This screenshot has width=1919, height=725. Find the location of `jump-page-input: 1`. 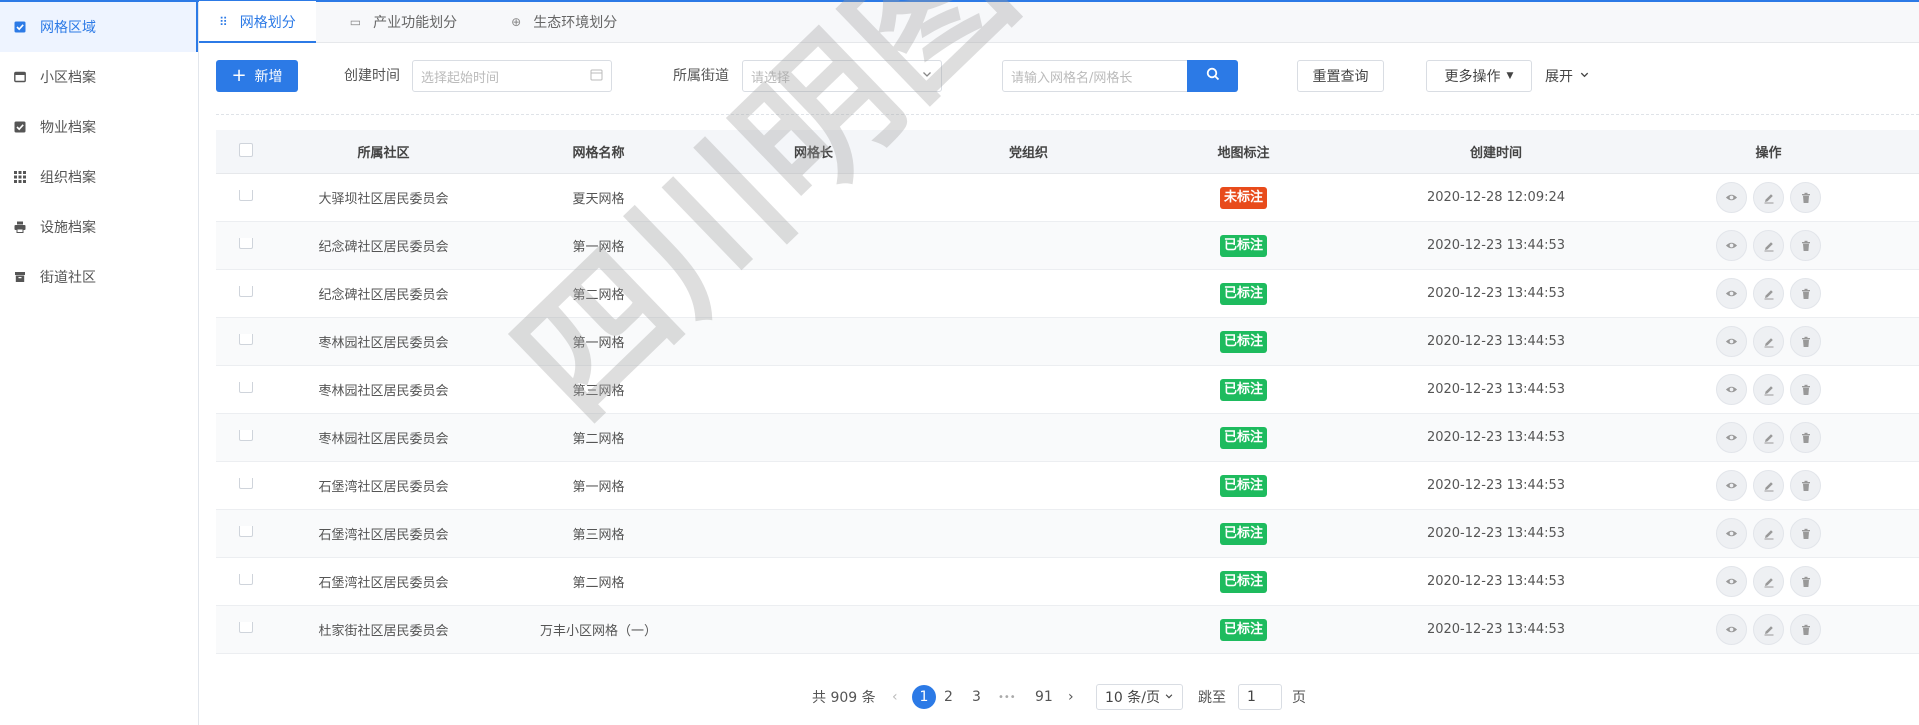

jump-page-input: 1 is located at coordinates (1260, 697).